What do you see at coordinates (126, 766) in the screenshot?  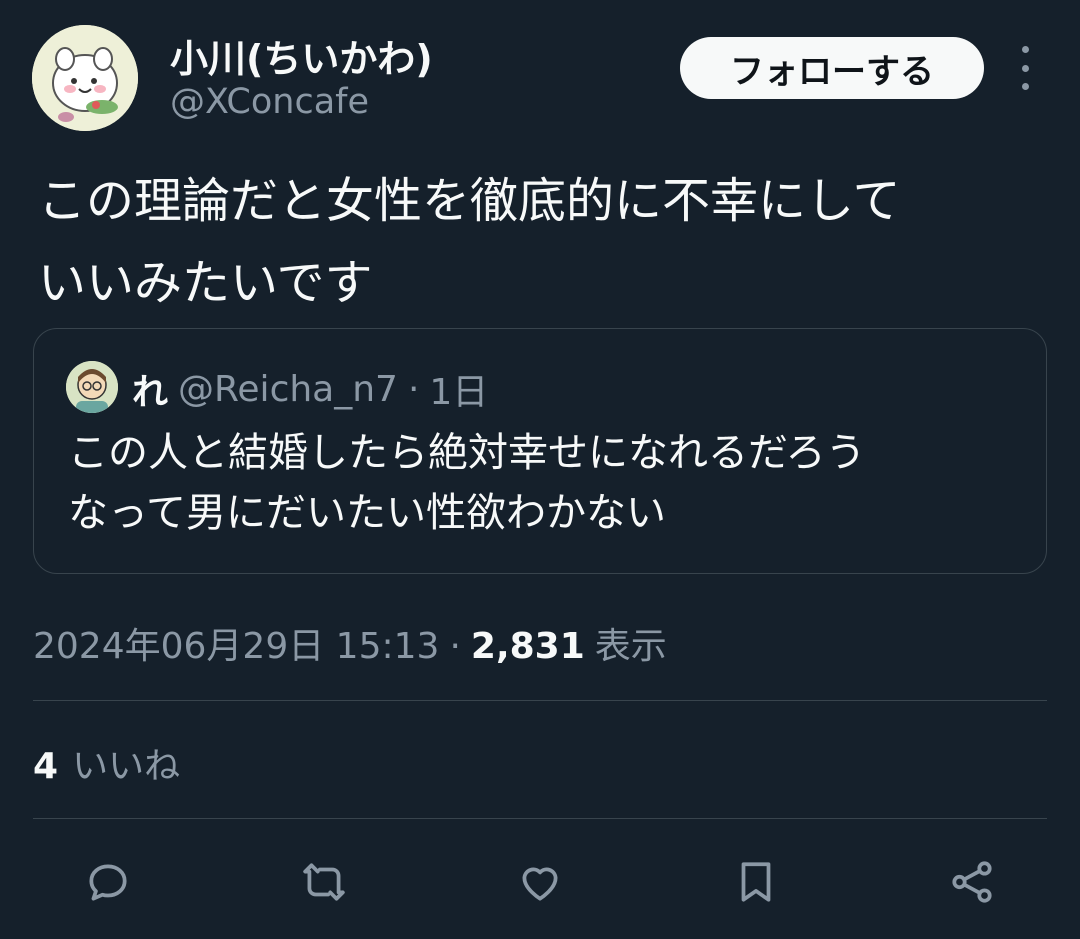 I see `likes-label: いいね` at bounding box center [126, 766].